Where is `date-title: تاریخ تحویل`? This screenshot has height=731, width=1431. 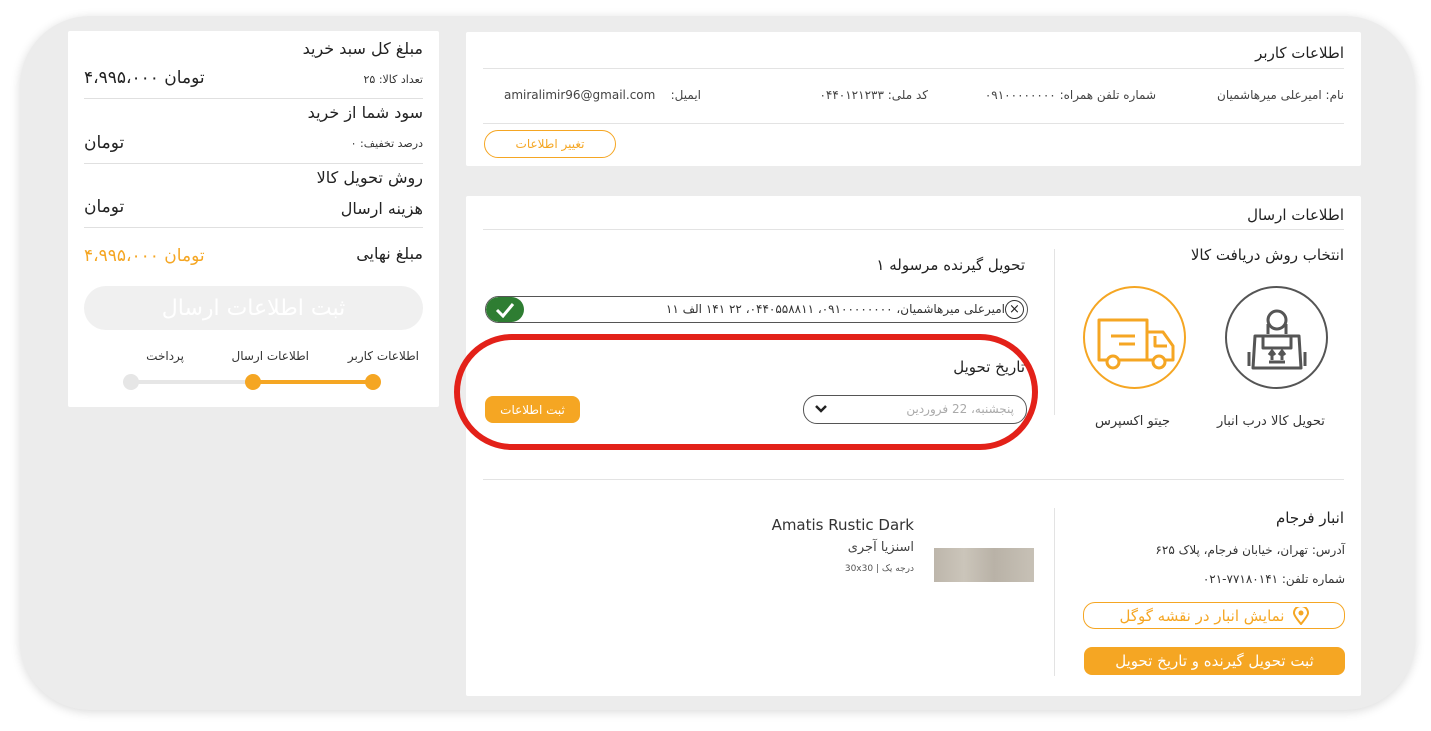
date-title: تاریخ تحویل is located at coordinates (989, 367).